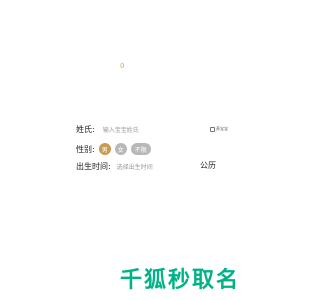 The width and height of the screenshot is (320, 300). I want to click on calendar-type-selector: 公历, so click(208, 165).